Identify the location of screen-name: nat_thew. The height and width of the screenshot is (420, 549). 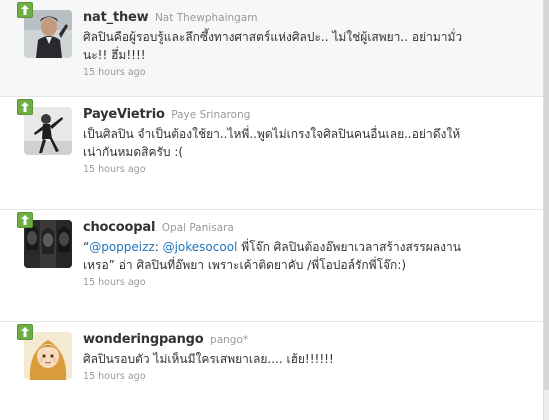
(116, 17).